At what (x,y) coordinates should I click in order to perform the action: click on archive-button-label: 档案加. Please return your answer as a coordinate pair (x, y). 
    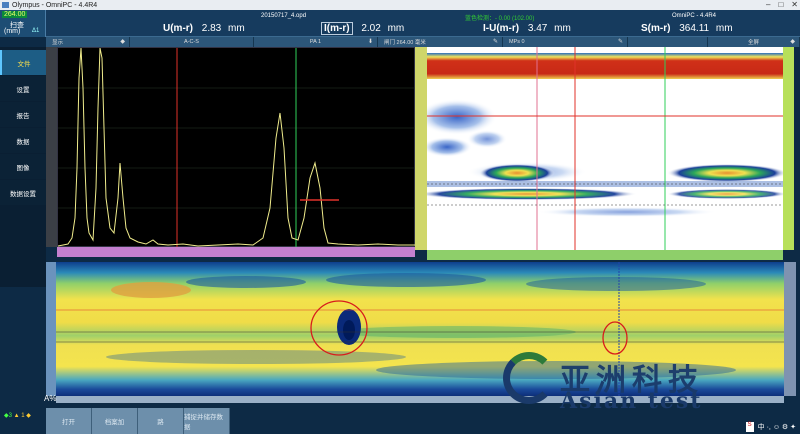
    Looking at the image, I should click on (114, 422).